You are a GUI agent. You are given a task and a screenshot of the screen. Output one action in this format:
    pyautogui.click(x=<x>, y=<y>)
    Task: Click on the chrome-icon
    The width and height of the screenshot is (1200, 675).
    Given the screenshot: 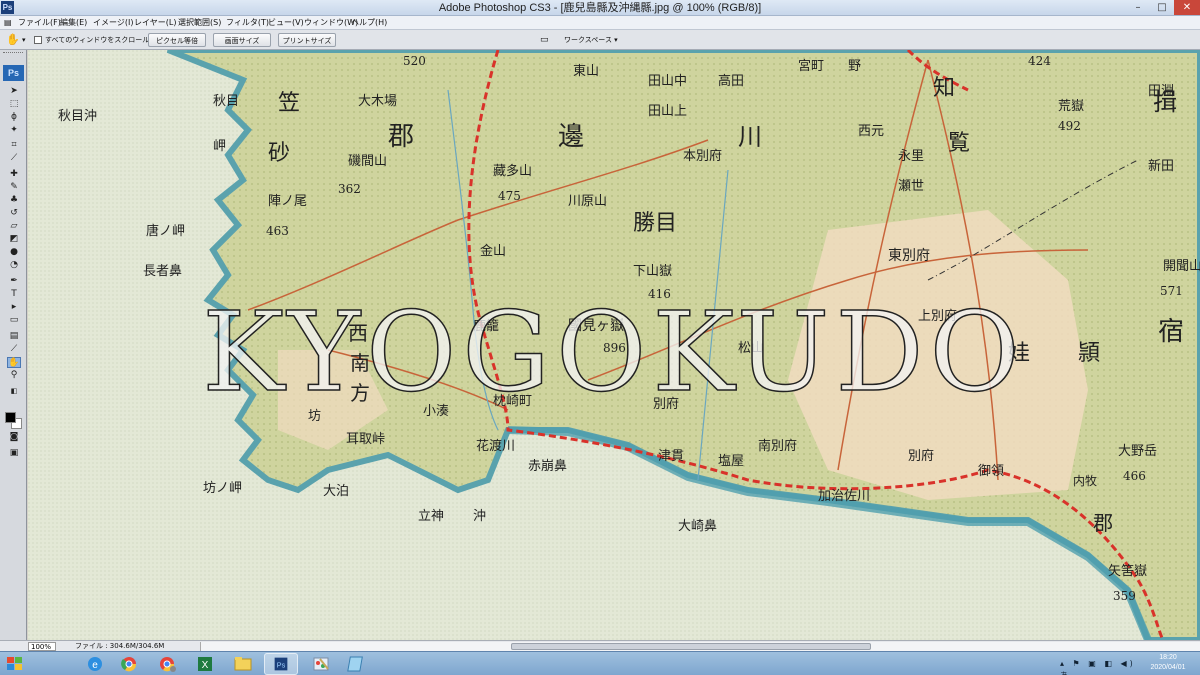 What is the action you would take?
    pyautogui.click(x=129, y=664)
    